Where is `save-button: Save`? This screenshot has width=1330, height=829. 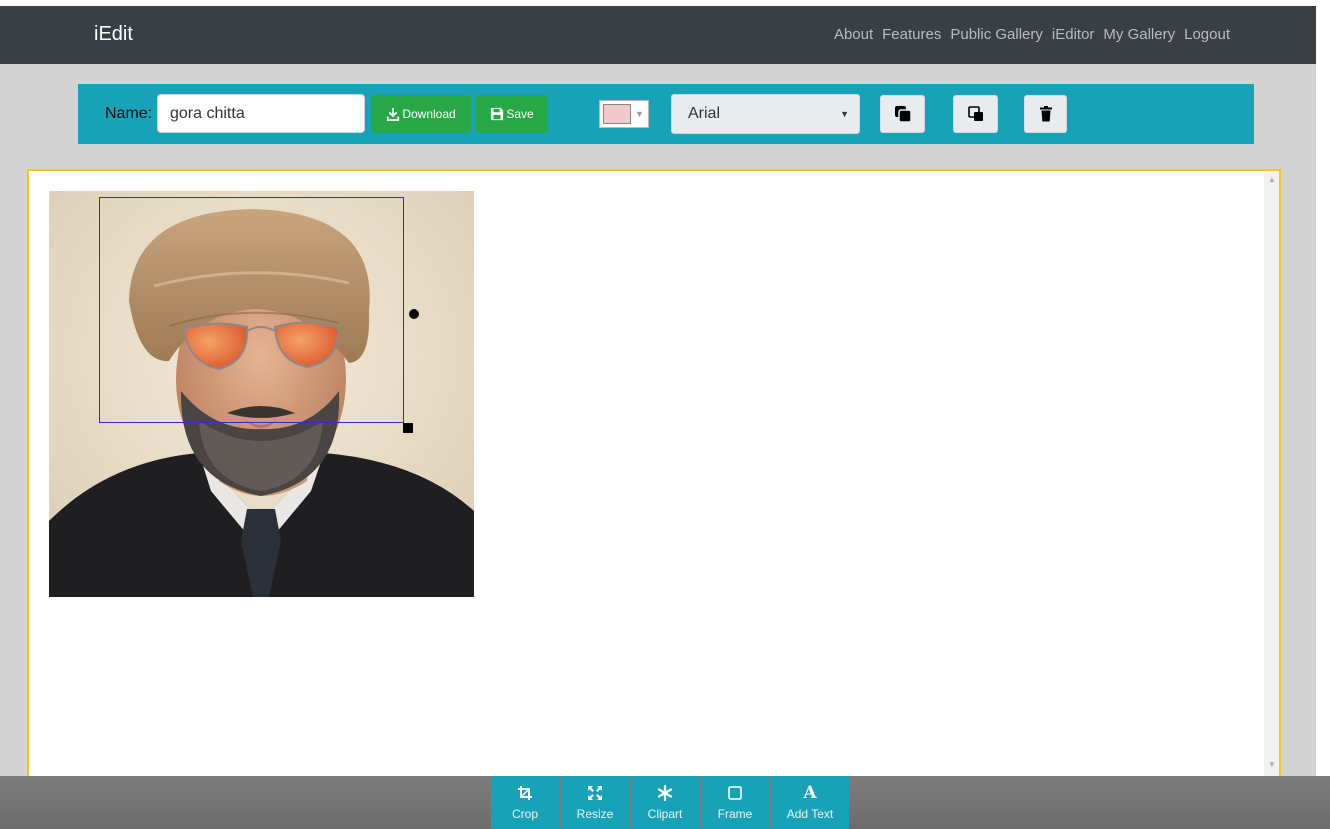 save-button: Save is located at coordinates (512, 114).